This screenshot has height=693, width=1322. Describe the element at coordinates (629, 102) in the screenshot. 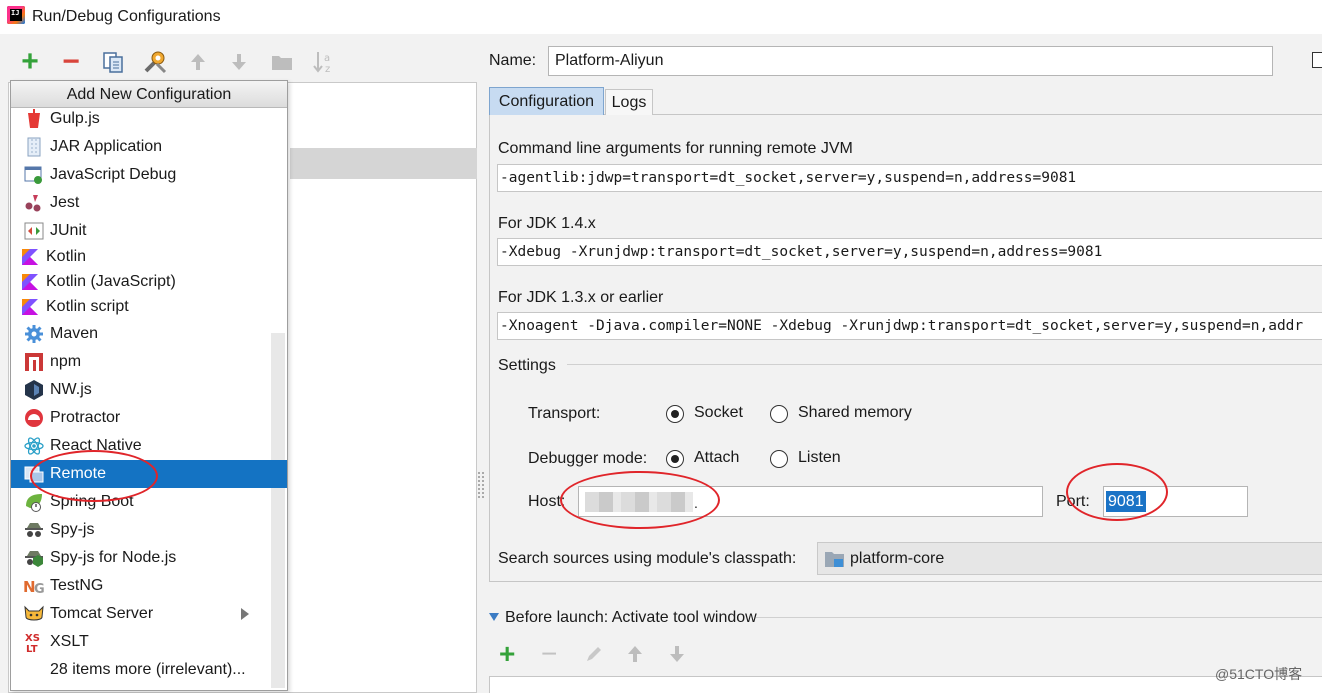

I see `tab-logs: Logs` at that location.